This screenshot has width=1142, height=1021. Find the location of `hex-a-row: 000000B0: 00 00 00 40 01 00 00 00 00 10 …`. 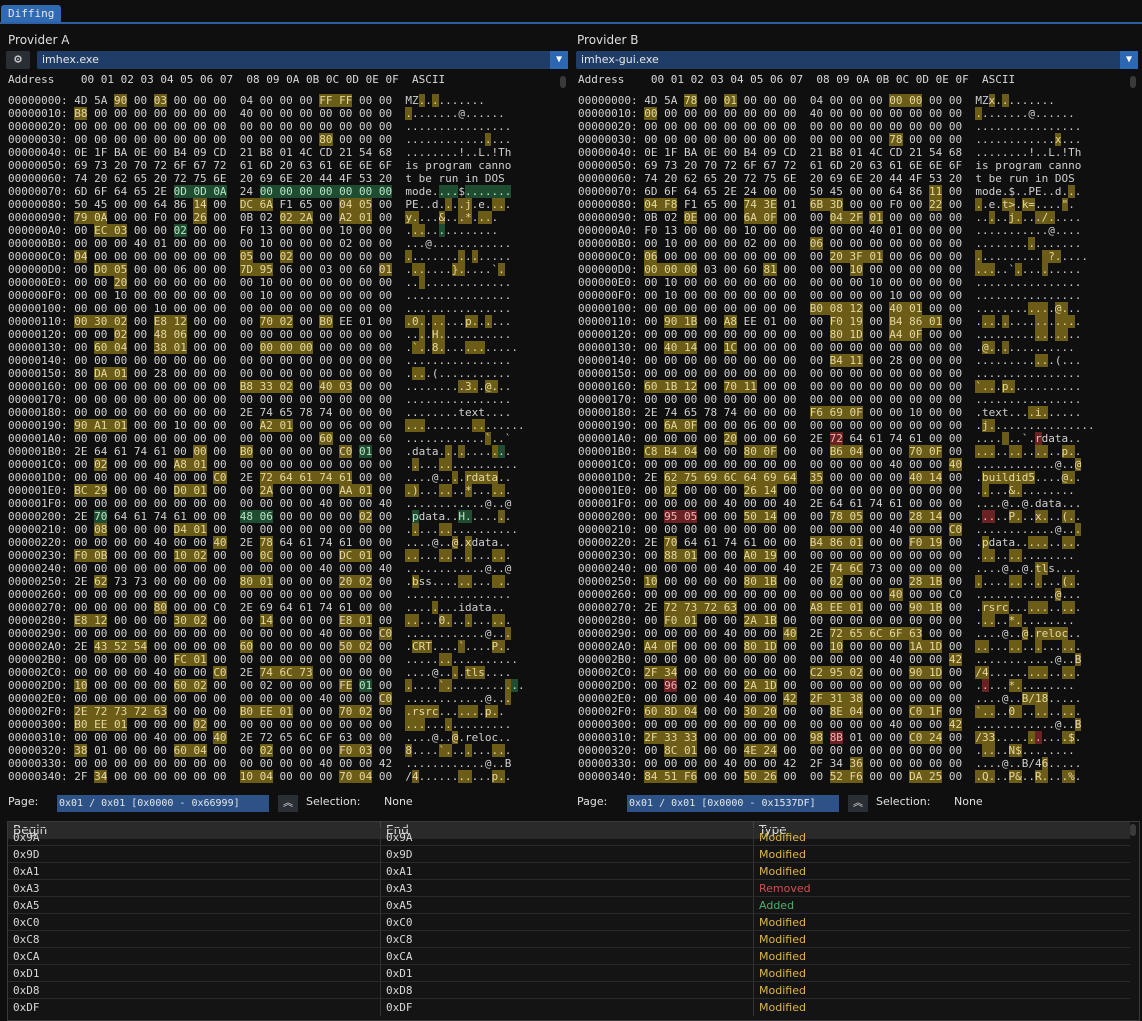

hex-a-row: 000000B0: 00 00 00 40 01 00 00 00 00 10 … is located at coordinates (282, 243).